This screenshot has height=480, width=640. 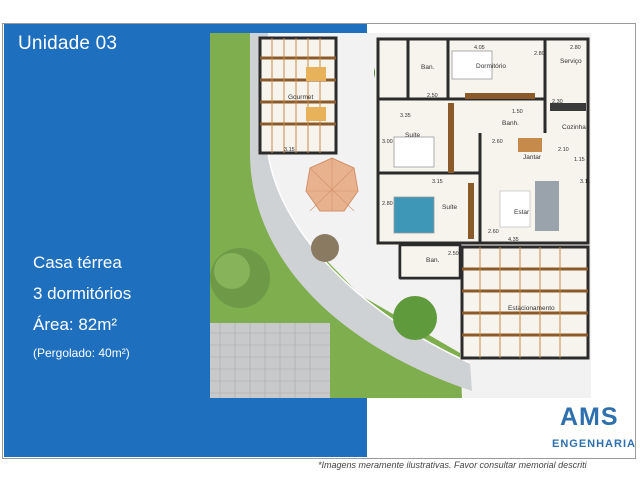 What do you see at coordinates (413, 135) in the screenshot?
I see `room-suite-1: Suíte` at bounding box center [413, 135].